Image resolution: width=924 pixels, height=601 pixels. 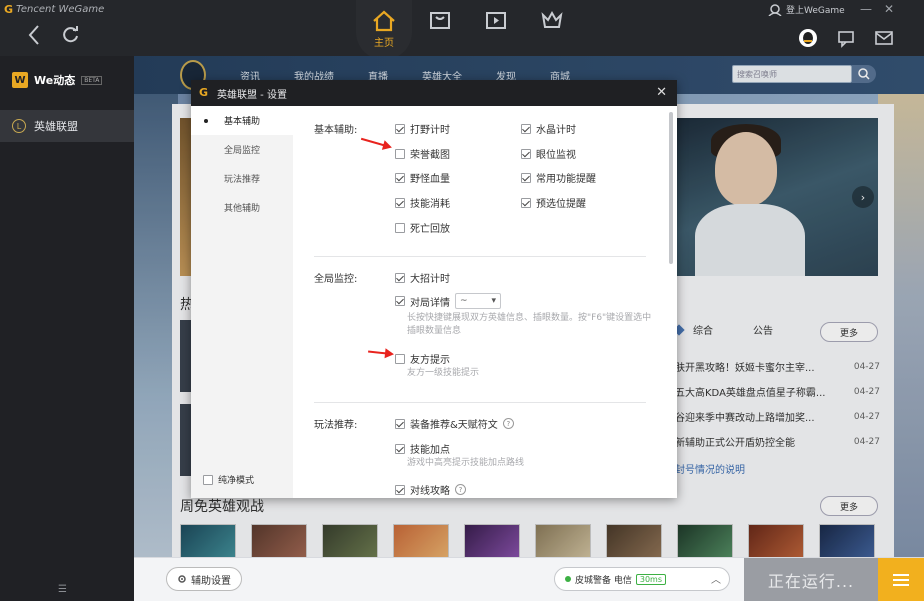 I want to click on option-crystal-timer: 水晶计时, so click(x=548, y=128).